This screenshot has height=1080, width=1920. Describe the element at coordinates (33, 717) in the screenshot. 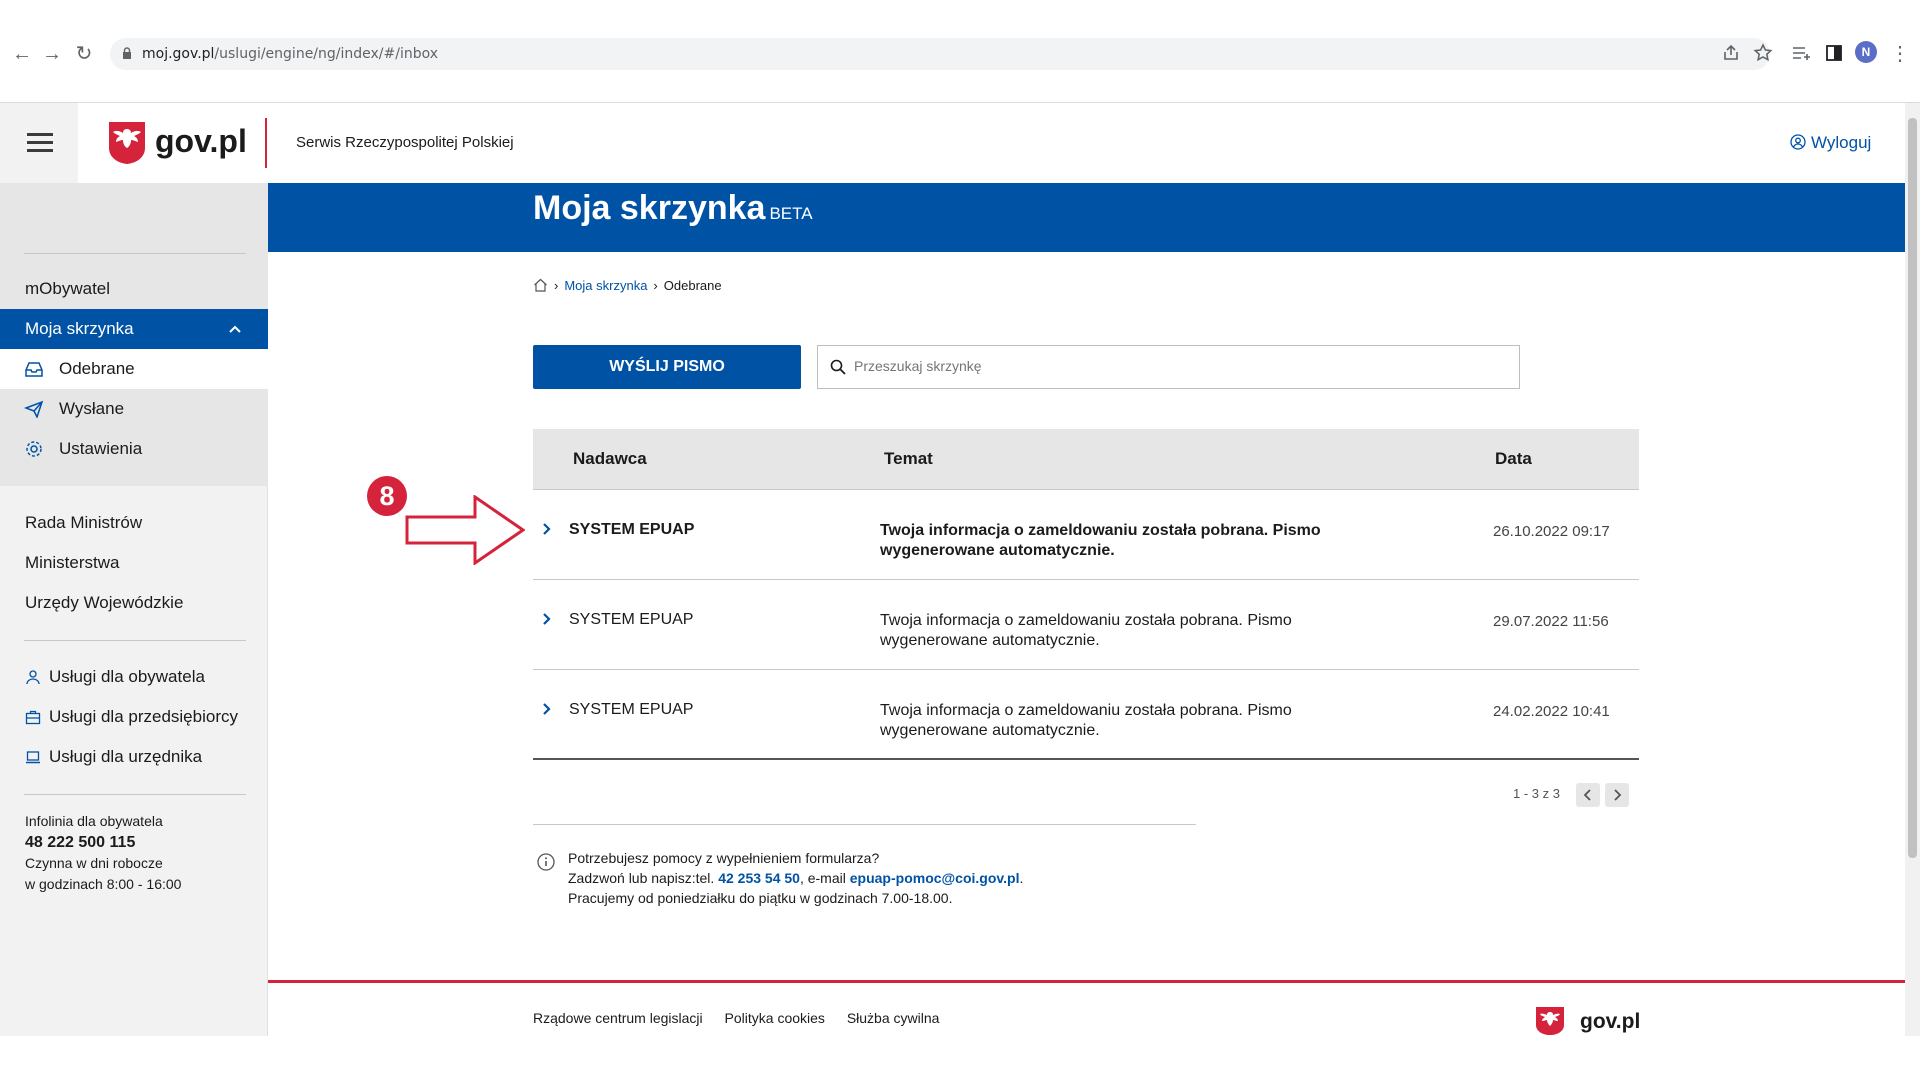

I see `briefcase-icon` at that location.